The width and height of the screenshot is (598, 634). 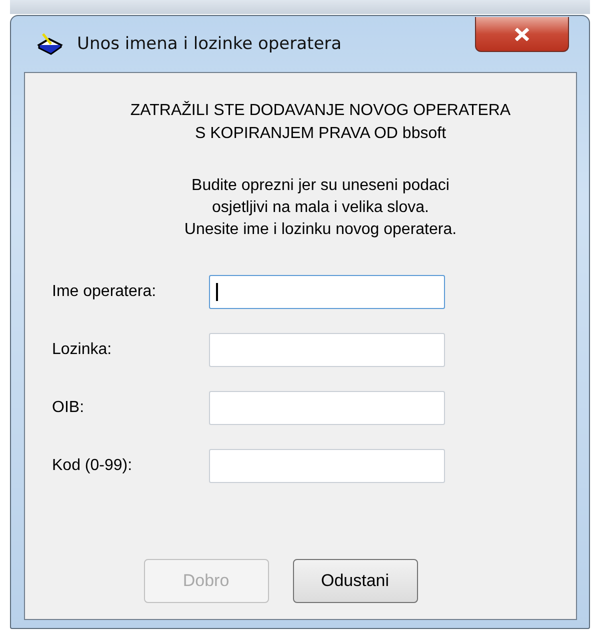 I want to click on window-title: Unos imena i lozinke operatera, so click(x=209, y=44).